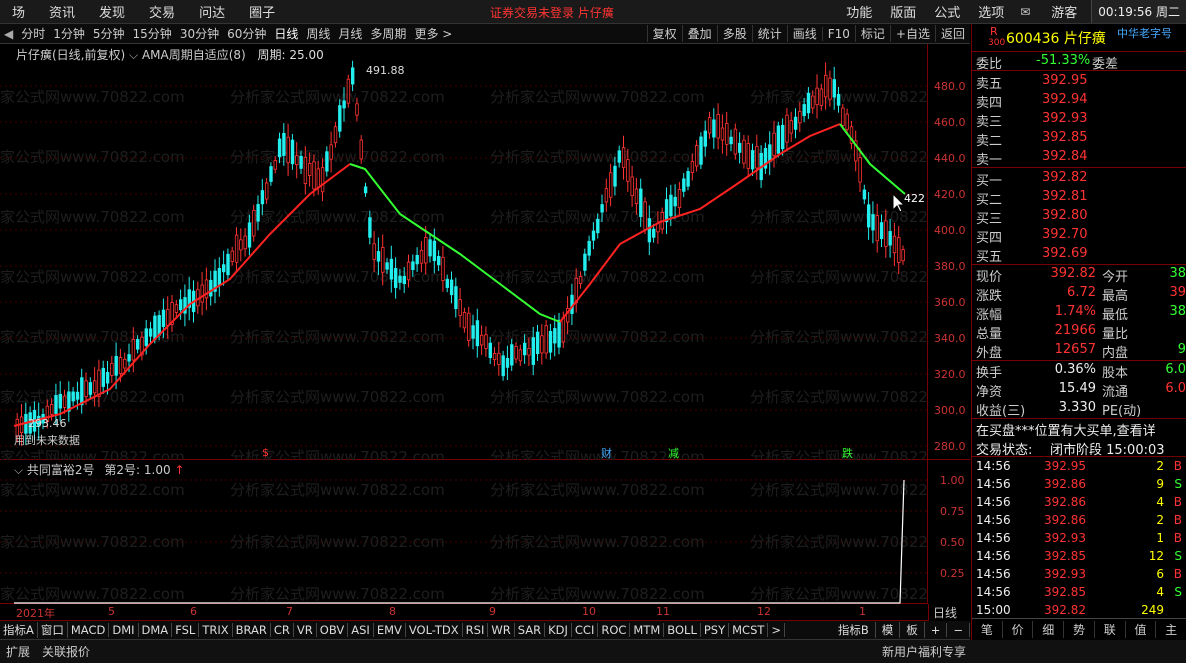  Describe the element at coordinates (333, 630) in the screenshot. I see `indicator-tab-10: OBV` at that location.